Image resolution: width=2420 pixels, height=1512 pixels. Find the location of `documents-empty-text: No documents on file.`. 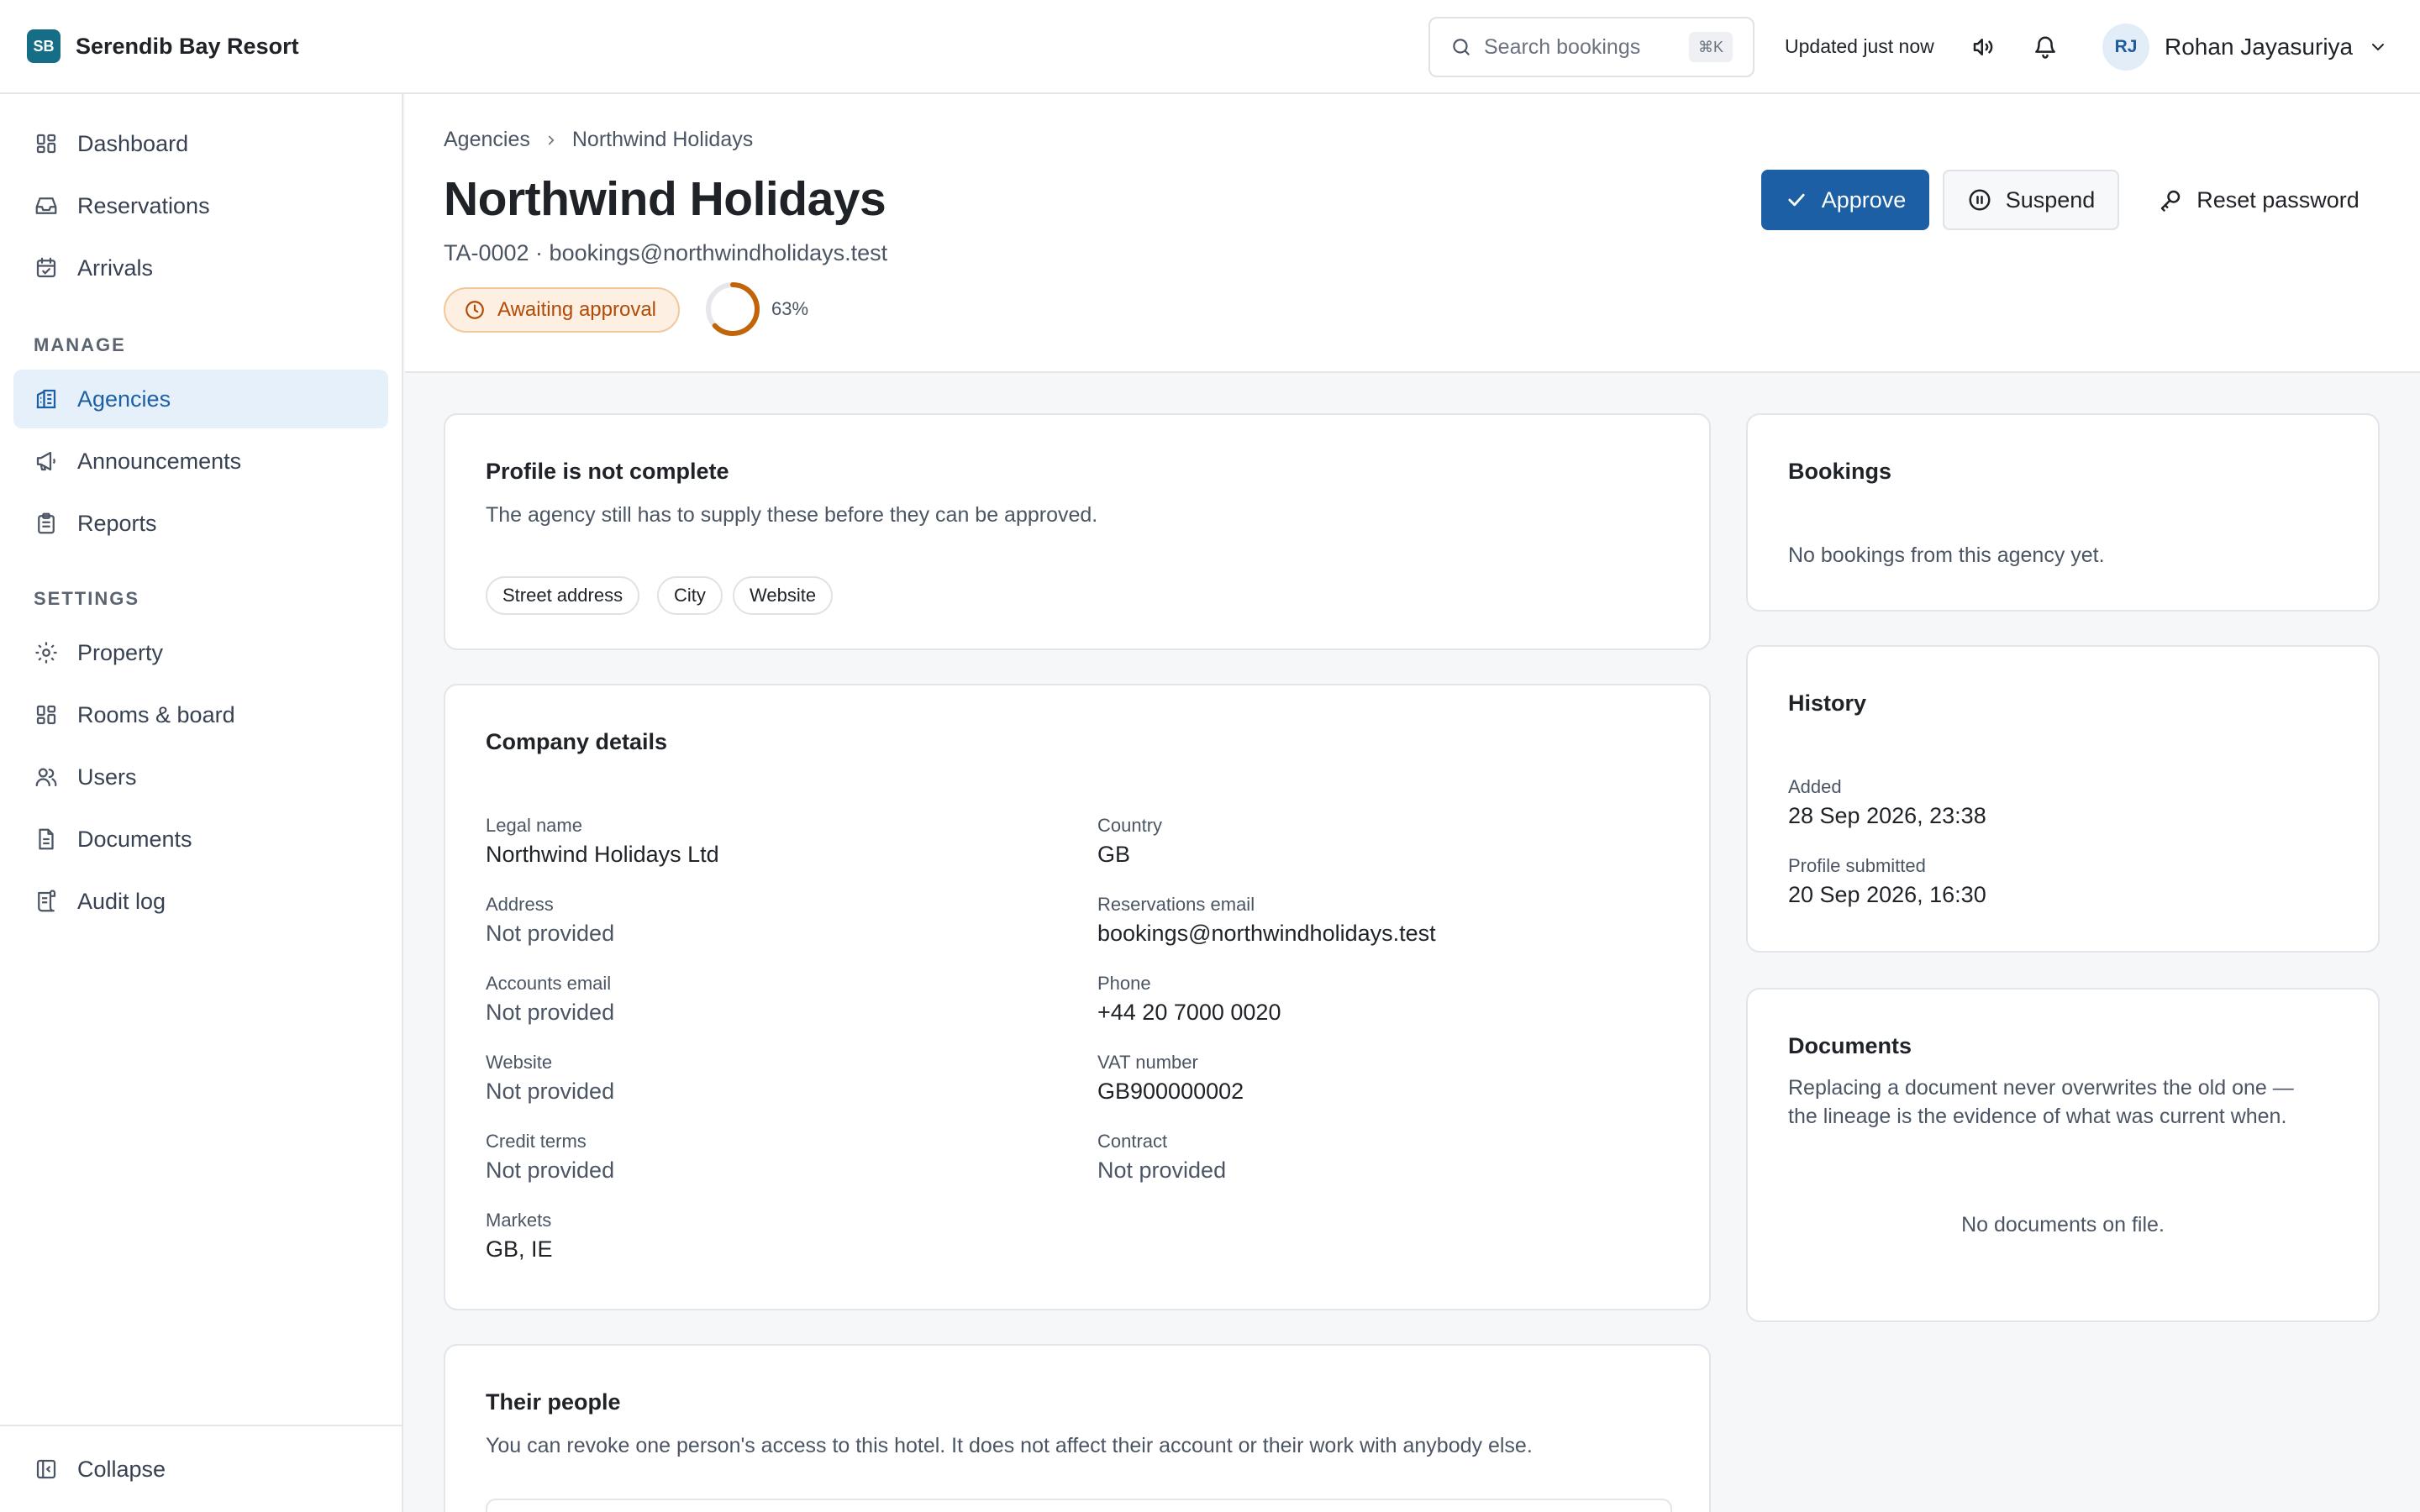

documents-empty-text: No documents on file. is located at coordinates (2063, 1224).